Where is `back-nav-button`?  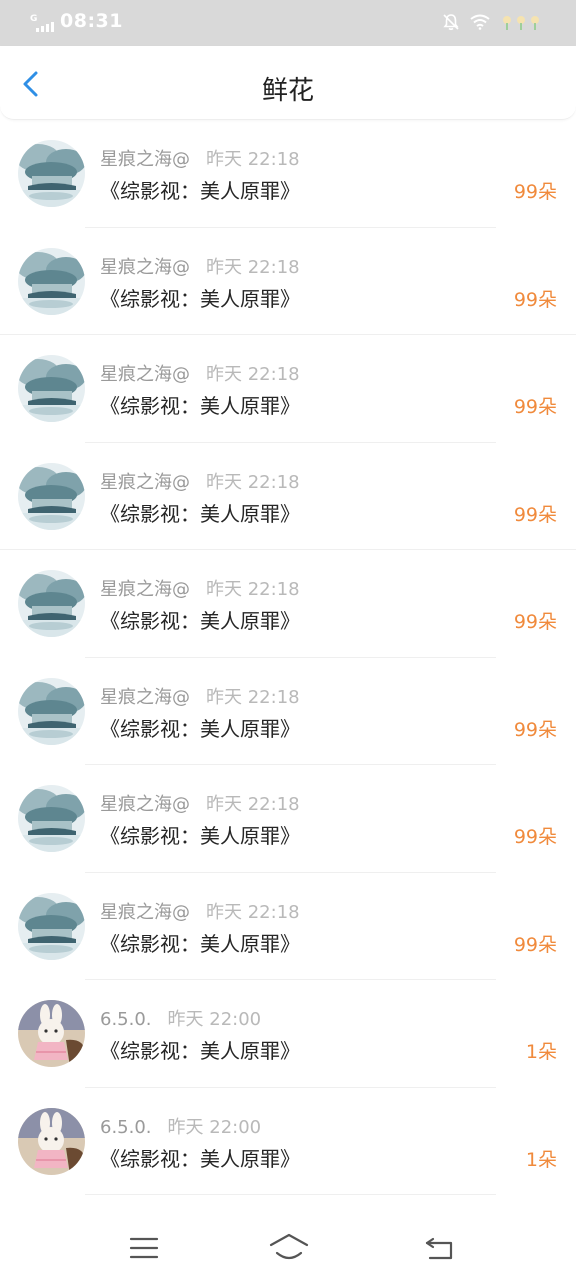
back-nav-button is located at coordinates (440, 1248).